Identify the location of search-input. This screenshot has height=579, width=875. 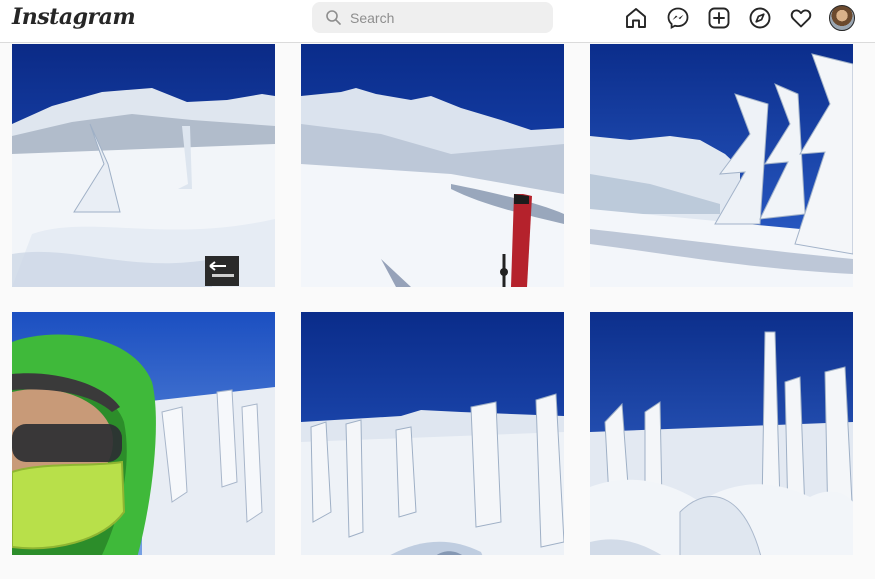
(445, 17).